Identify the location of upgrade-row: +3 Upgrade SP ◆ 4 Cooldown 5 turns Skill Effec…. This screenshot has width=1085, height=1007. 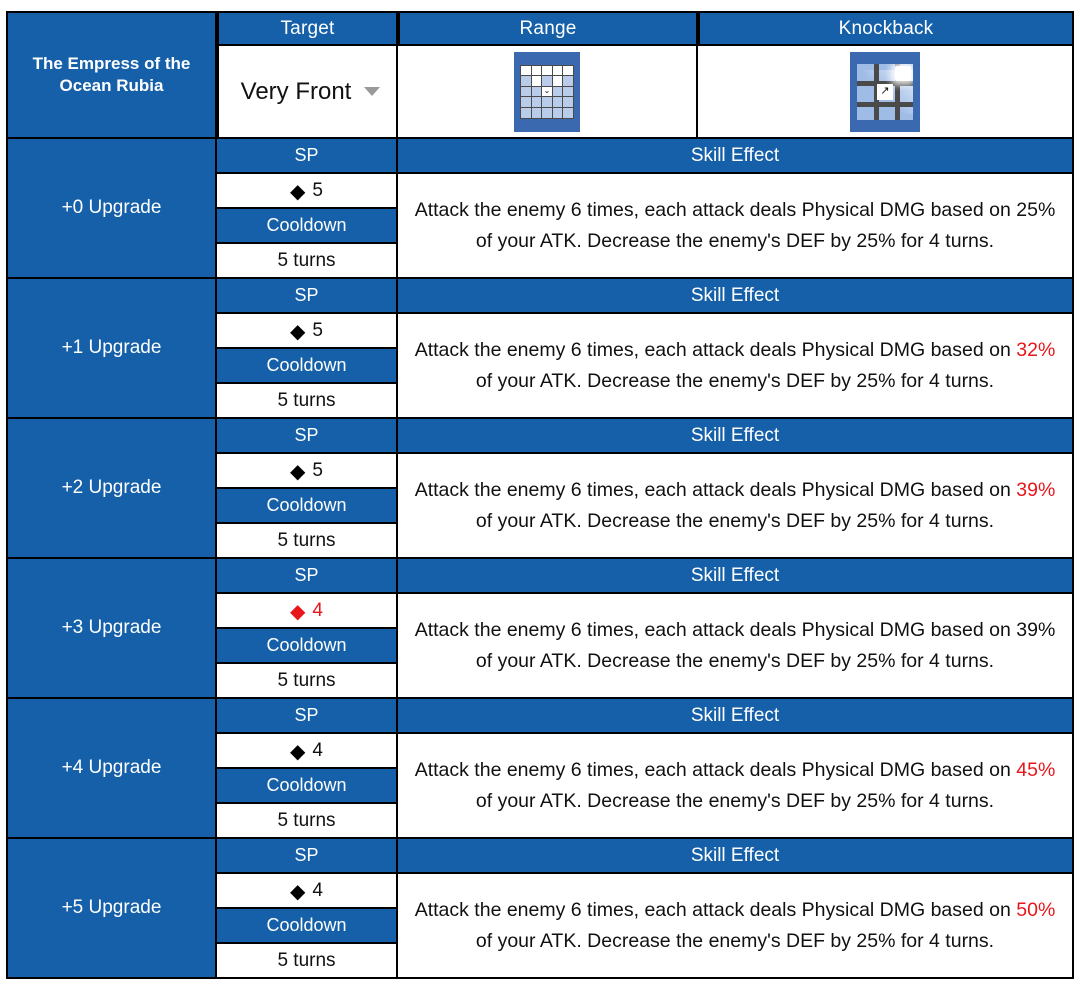
(540, 629).